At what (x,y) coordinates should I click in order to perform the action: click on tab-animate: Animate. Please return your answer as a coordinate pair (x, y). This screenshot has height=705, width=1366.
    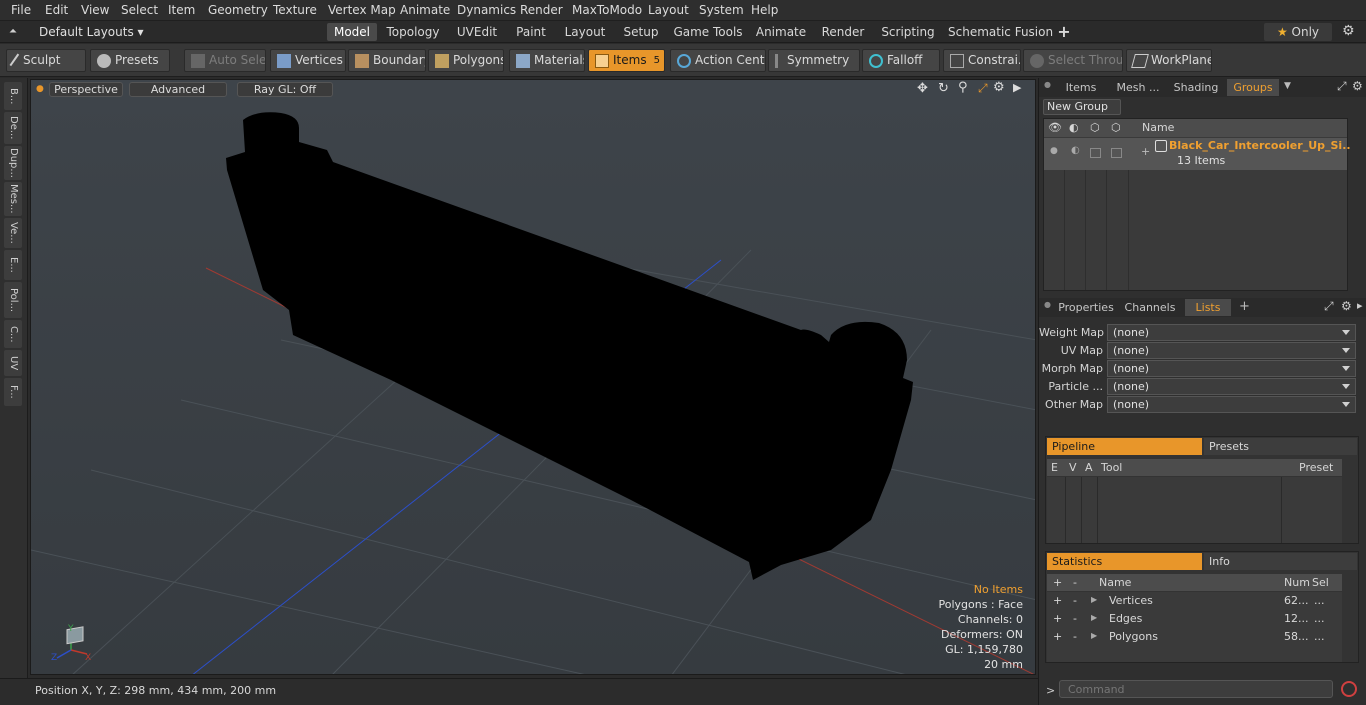
    Looking at the image, I should click on (781, 32).